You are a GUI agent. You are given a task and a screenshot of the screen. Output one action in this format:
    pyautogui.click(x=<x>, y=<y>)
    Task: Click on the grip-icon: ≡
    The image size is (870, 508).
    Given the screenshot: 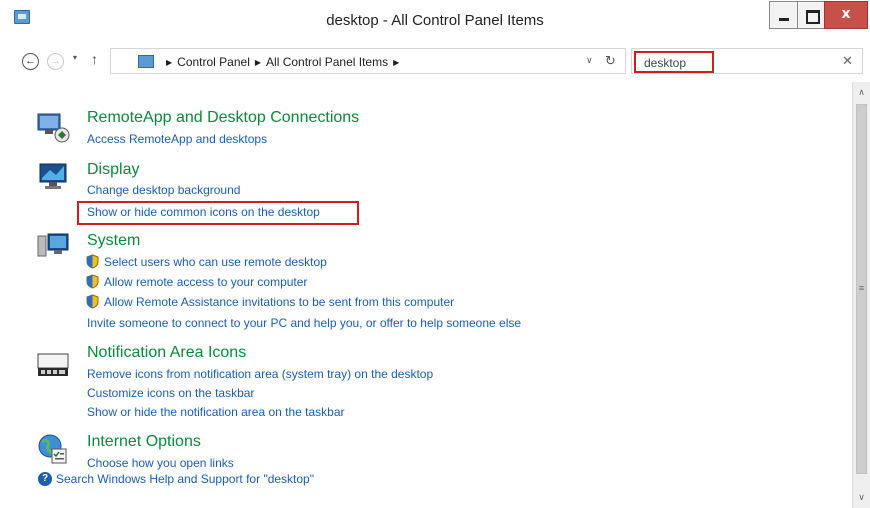 What is the action you would take?
    pyautogui.click(x=861, y=288)
    